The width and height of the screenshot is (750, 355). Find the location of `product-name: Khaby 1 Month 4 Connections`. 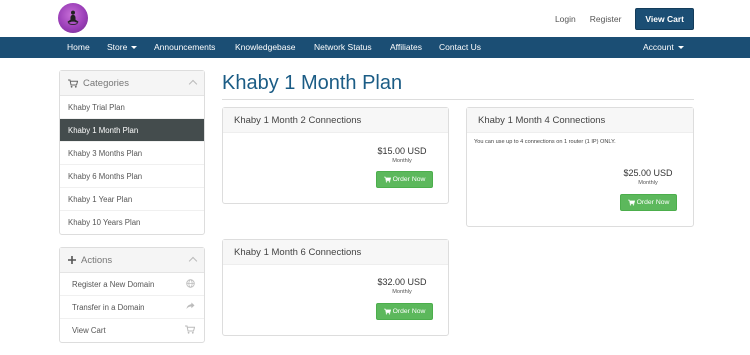

product-name: Khaby 1 Month 4 Connections is located at coordinates (580, 120).